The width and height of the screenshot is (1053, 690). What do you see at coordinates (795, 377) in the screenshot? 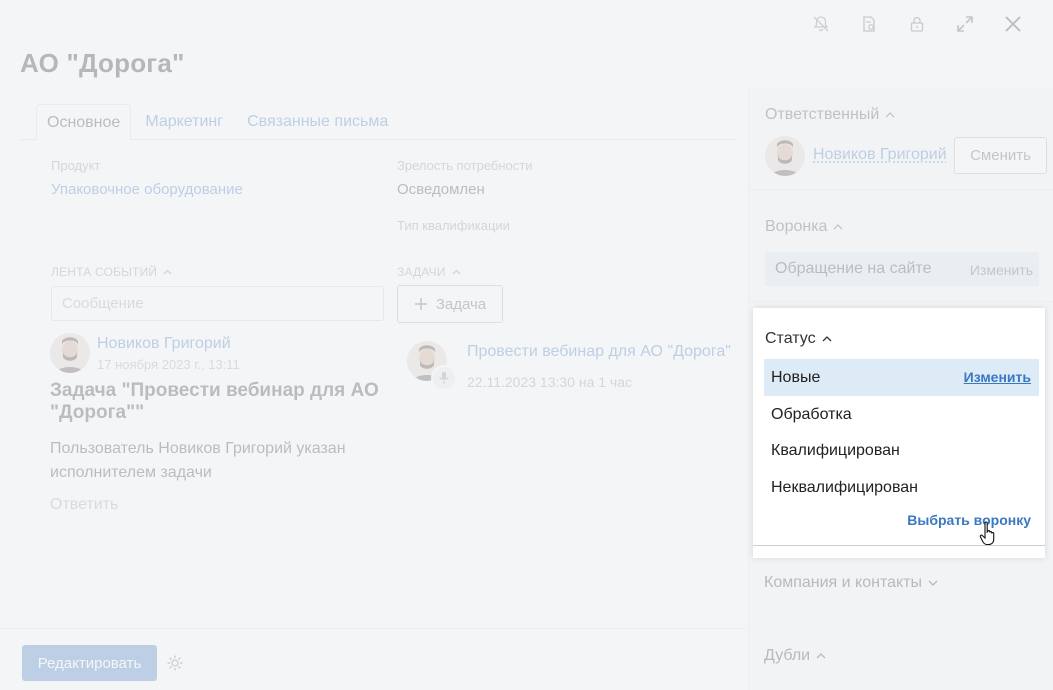
I see `status-item-label: Новые` at bounding box center [795, 377].